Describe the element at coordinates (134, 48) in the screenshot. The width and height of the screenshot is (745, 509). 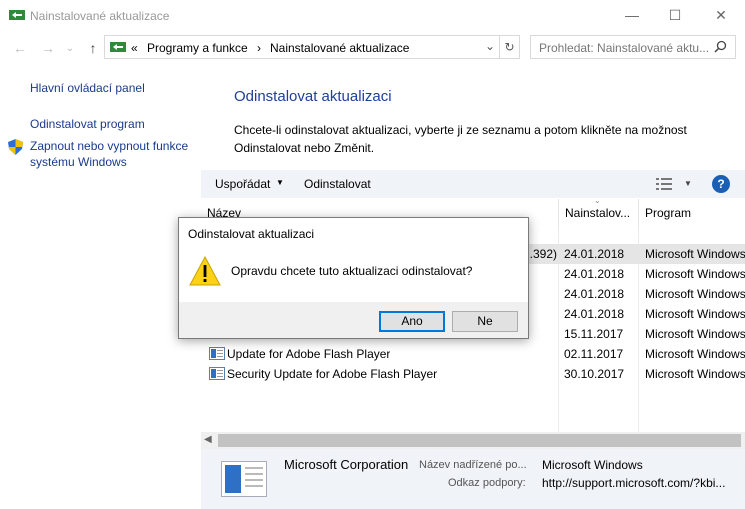
I see `breadcrumb-overflow: «` at that location.